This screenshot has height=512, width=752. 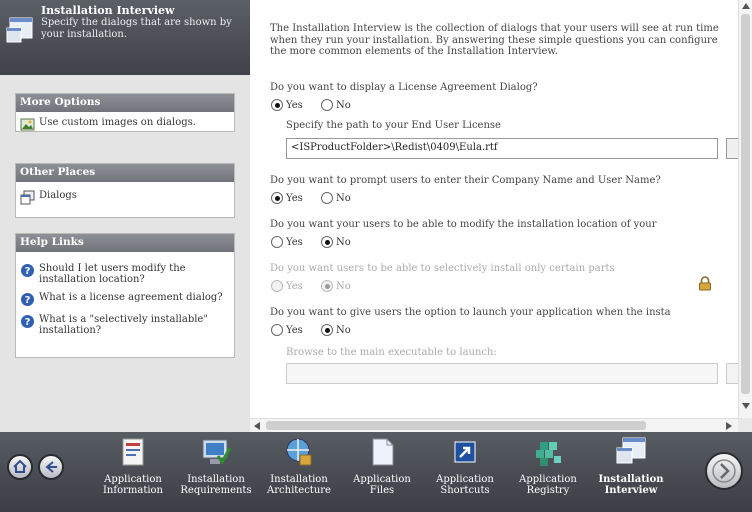 I want to click on installation-architecture-icon, so click(x=299, y=452).